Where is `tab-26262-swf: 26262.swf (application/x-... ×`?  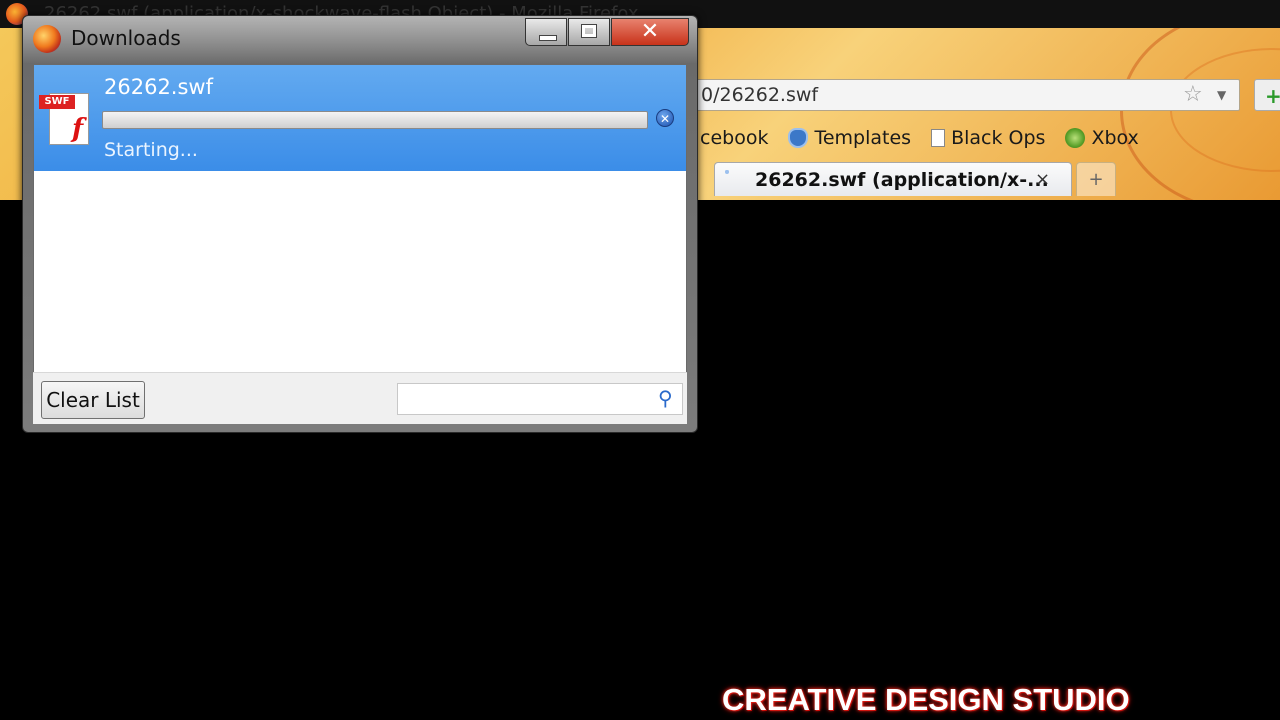 tab-26262-swf: 26262.swf (application/x-... × is located at coordinates (893, 179).